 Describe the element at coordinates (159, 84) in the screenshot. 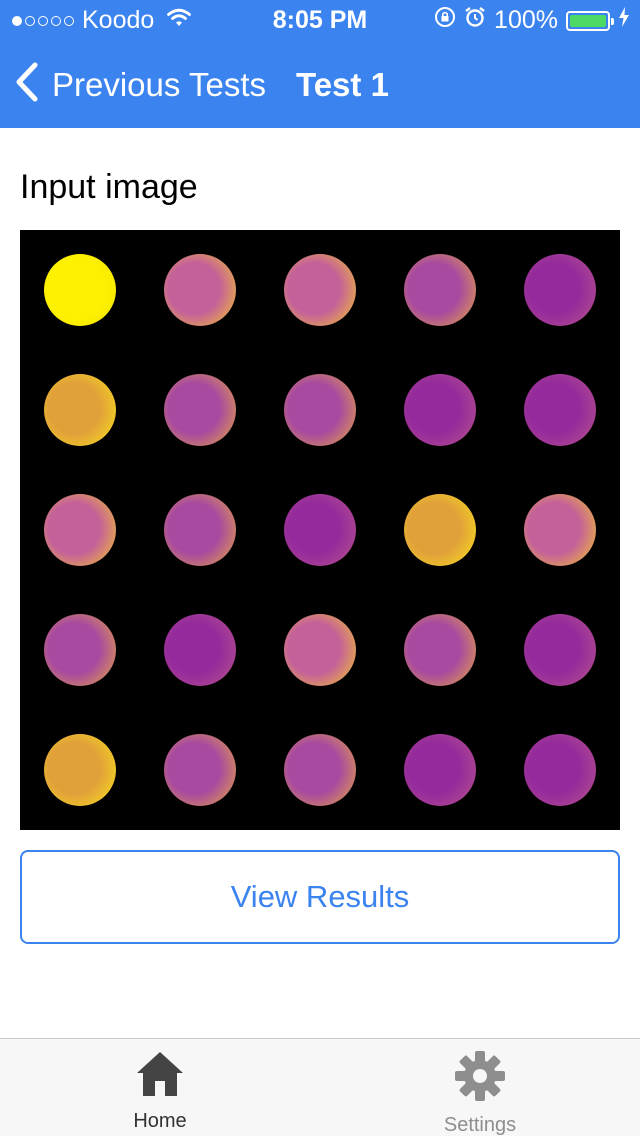

I see `back-label: Previous Tests` at that location.